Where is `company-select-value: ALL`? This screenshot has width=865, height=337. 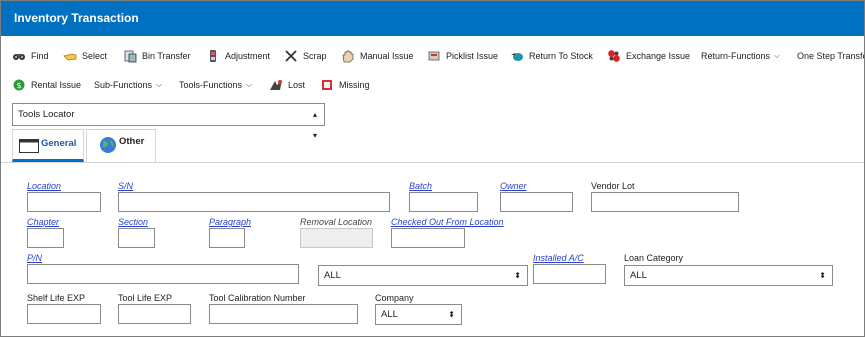 company-select-value: ALL is located at coordinates (389, 314).